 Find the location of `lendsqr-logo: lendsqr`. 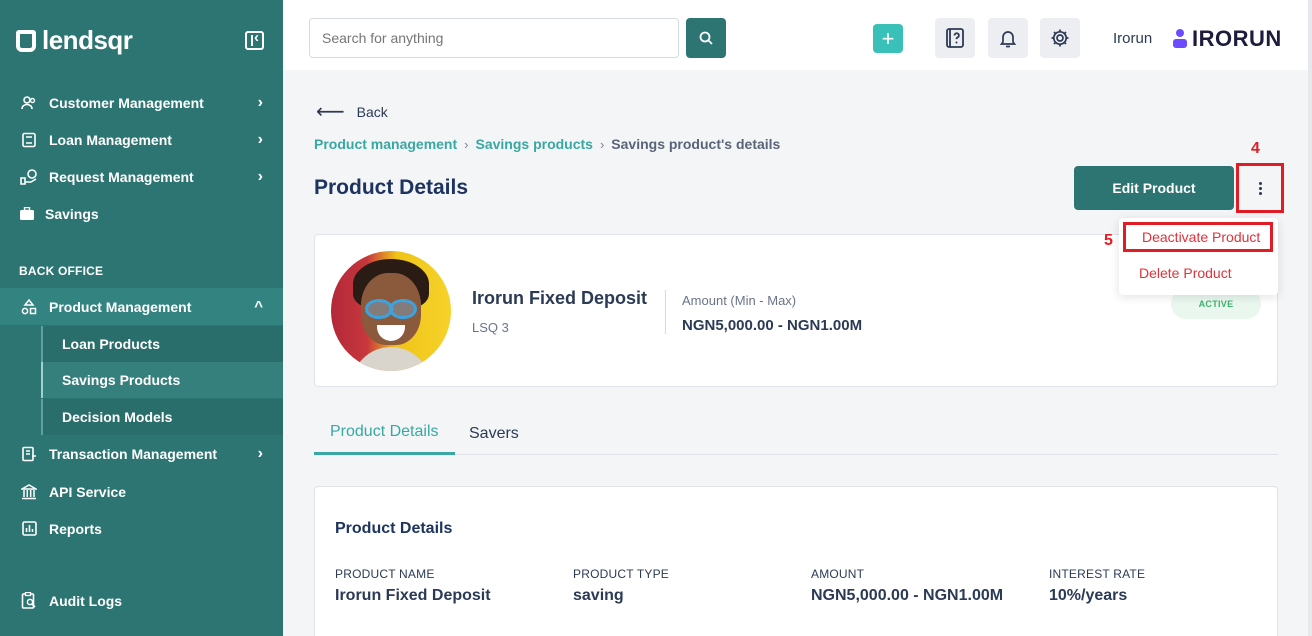

lendsqr-logo: lendsqr is located at coordinates (74, 40).